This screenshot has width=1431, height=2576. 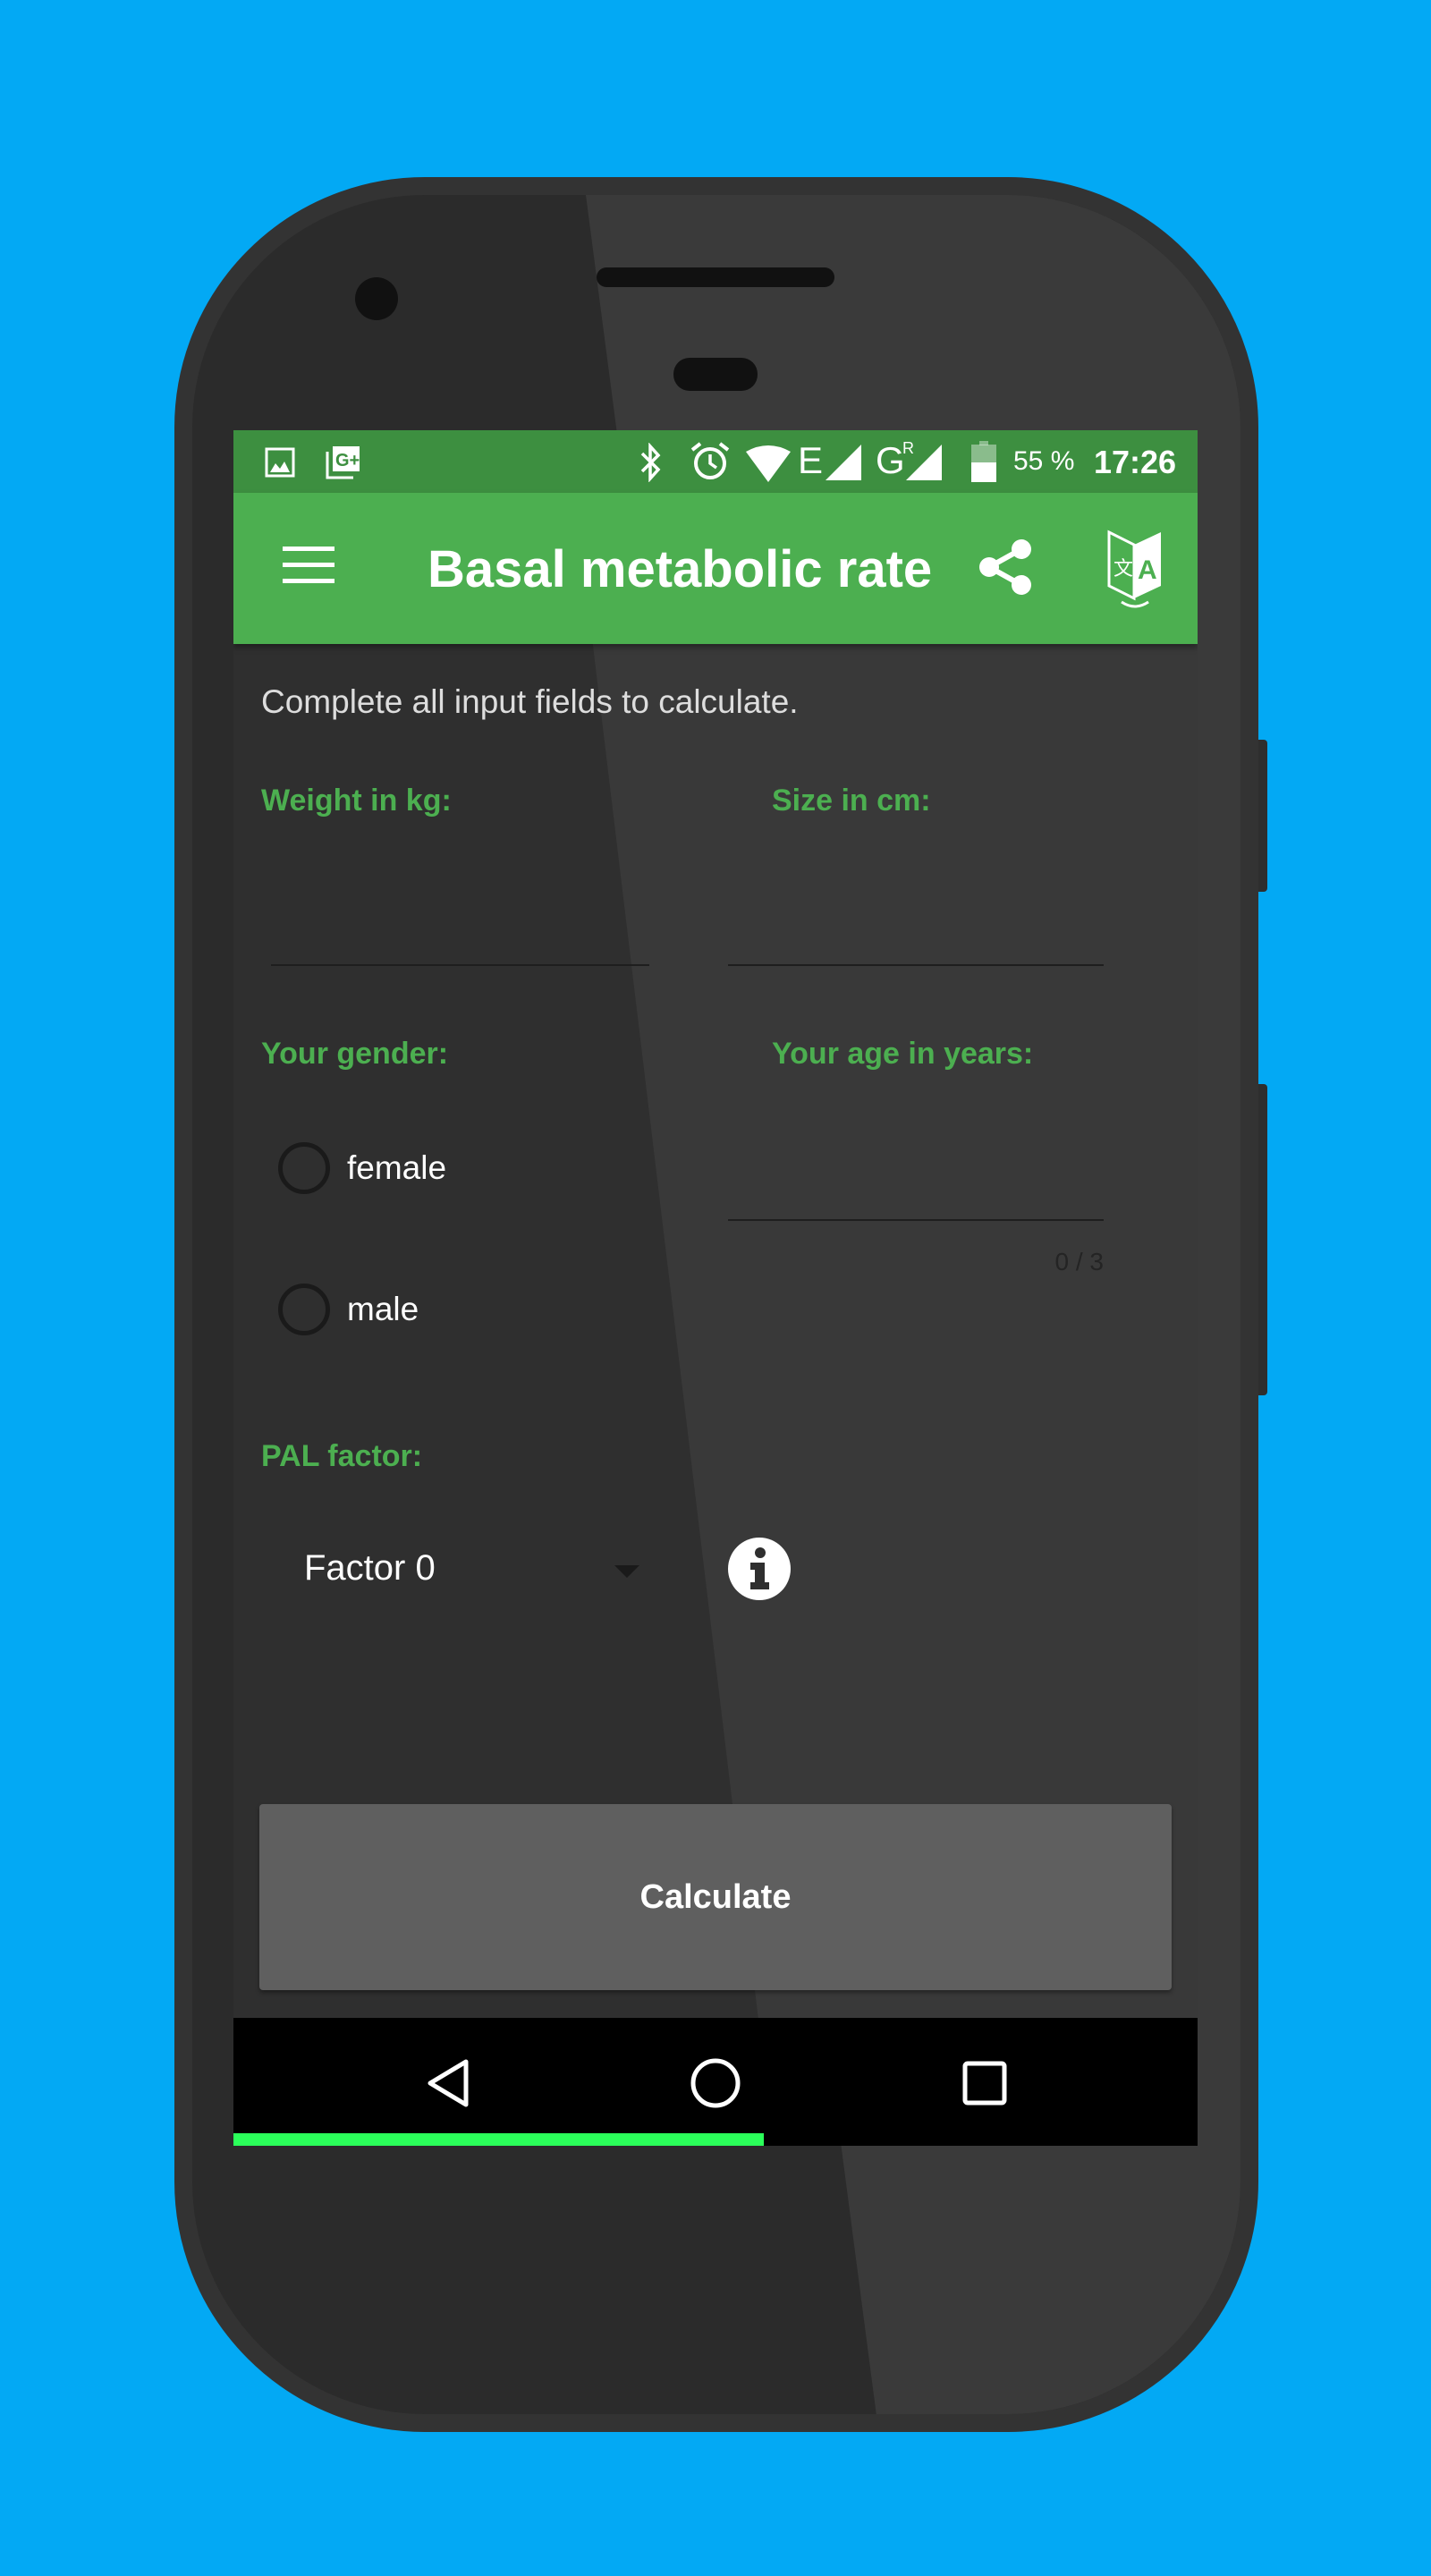 What do you see at coordinates (348, 460) in the screenshot?
I see `svg-text: G+` at bounding box center [348, 460].